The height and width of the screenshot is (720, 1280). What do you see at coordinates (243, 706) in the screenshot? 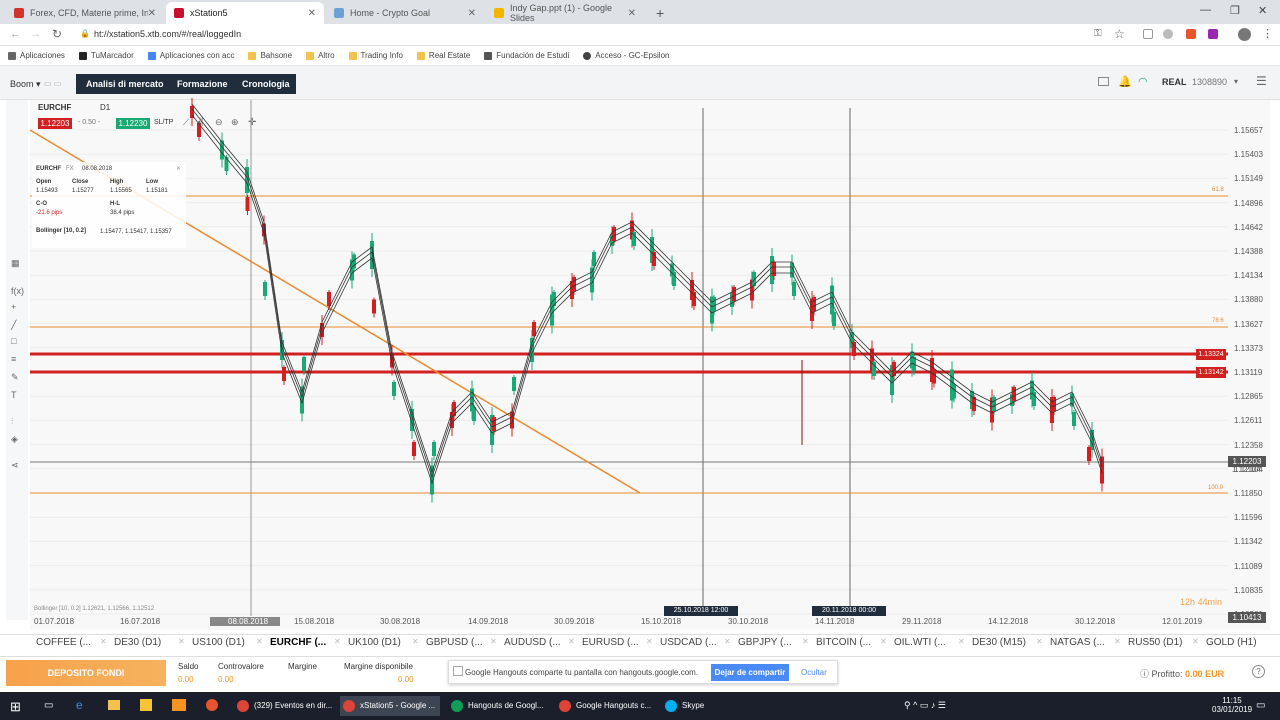
I see `chrome-icon` at bounding box center [243, 706].